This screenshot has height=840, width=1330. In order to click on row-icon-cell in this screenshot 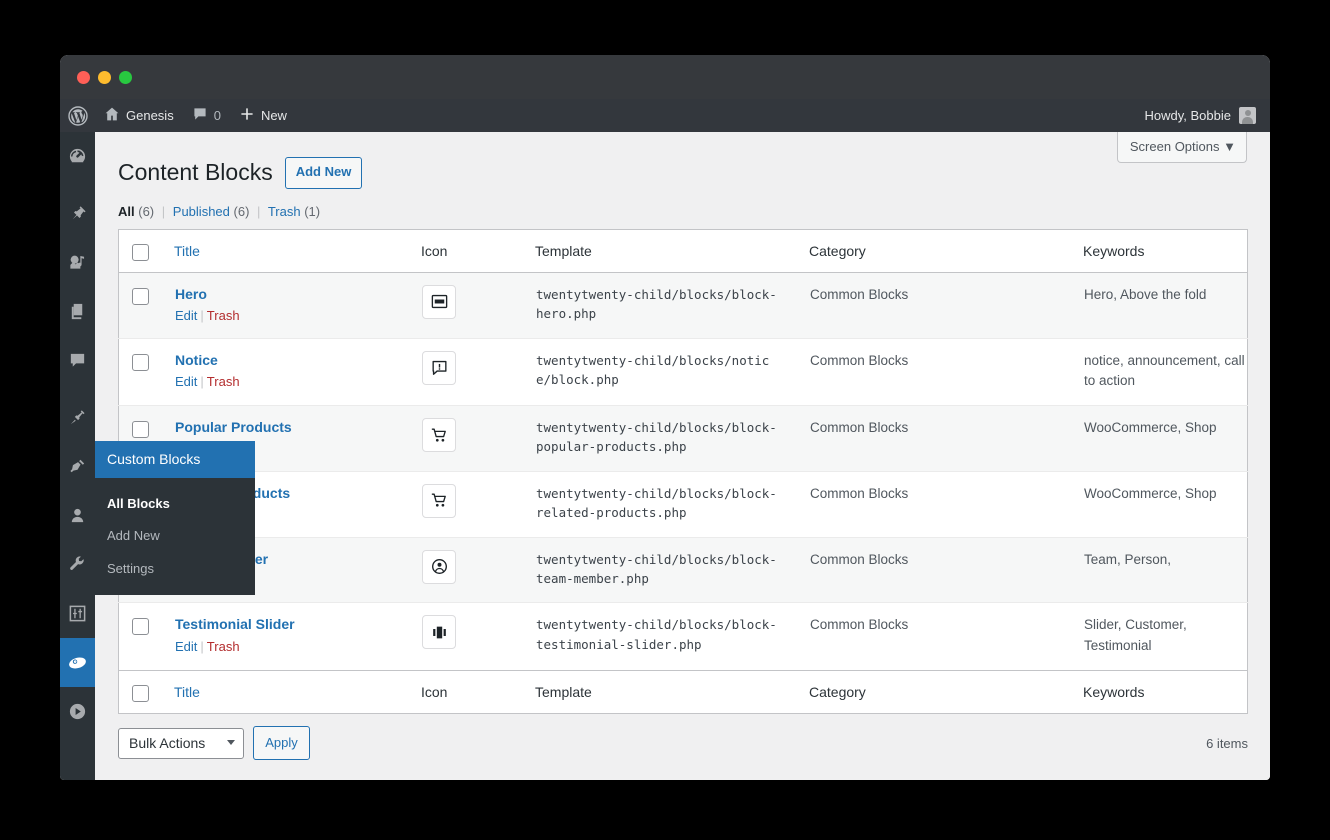, I will do `click(478, 439)`.